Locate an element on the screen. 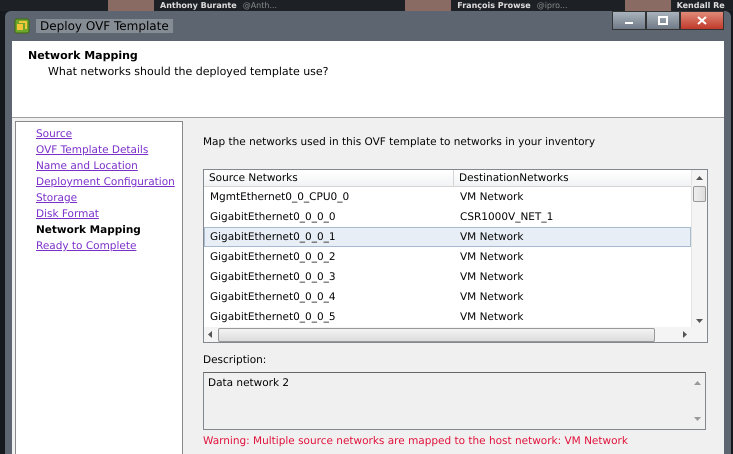 This screenshot has width=733, height=454. page-subtitle: What networks should the deployed template use? is located at coordinates (188, 71).